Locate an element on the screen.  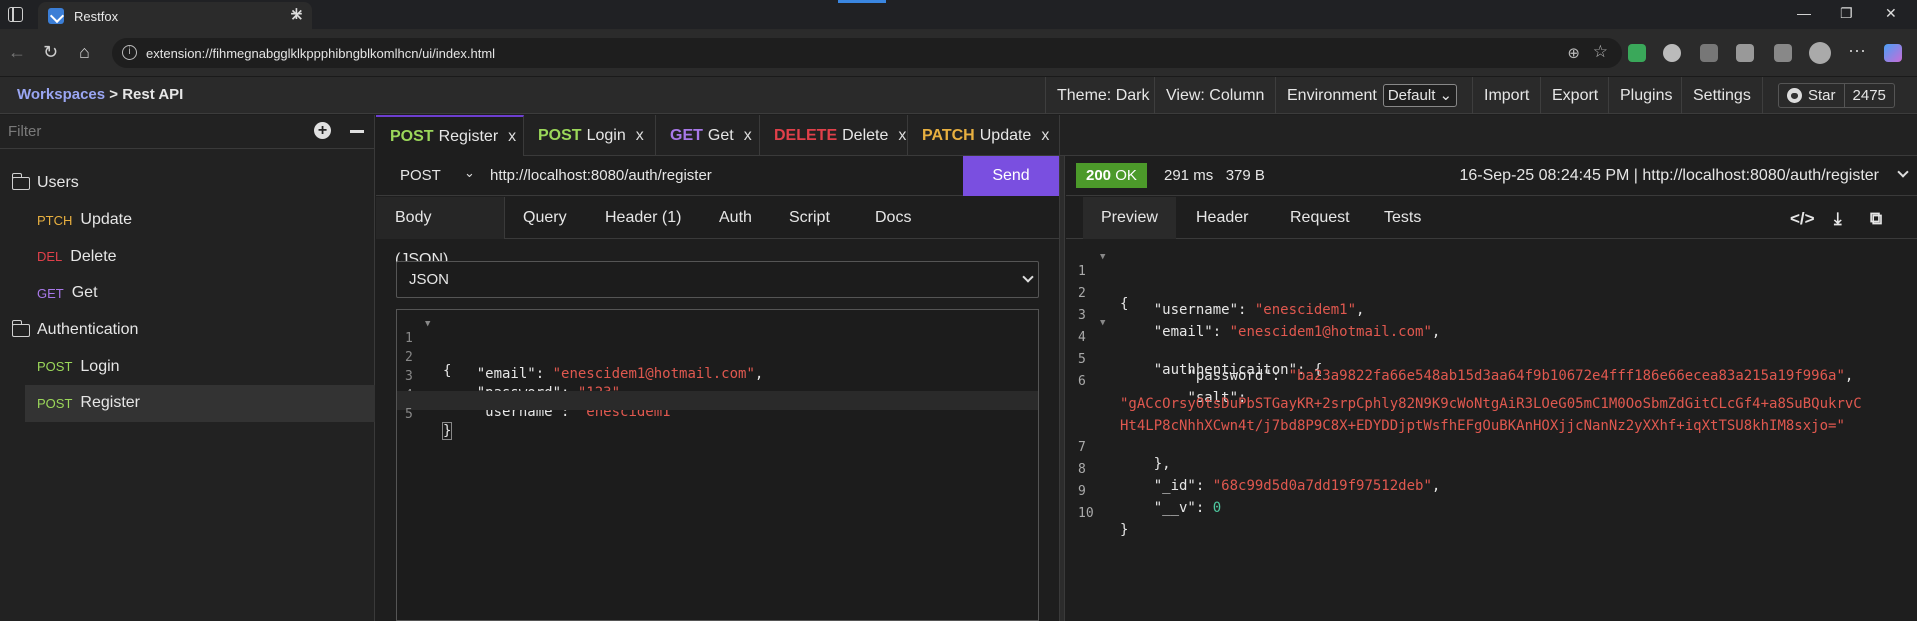
panel-resize-handle is located at coordinates (1062, 388).